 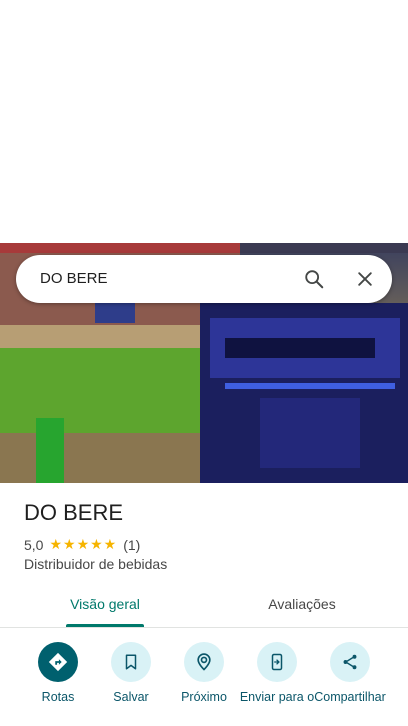 I want to click on search-input: DO BERE, so click(x=74, y=279).